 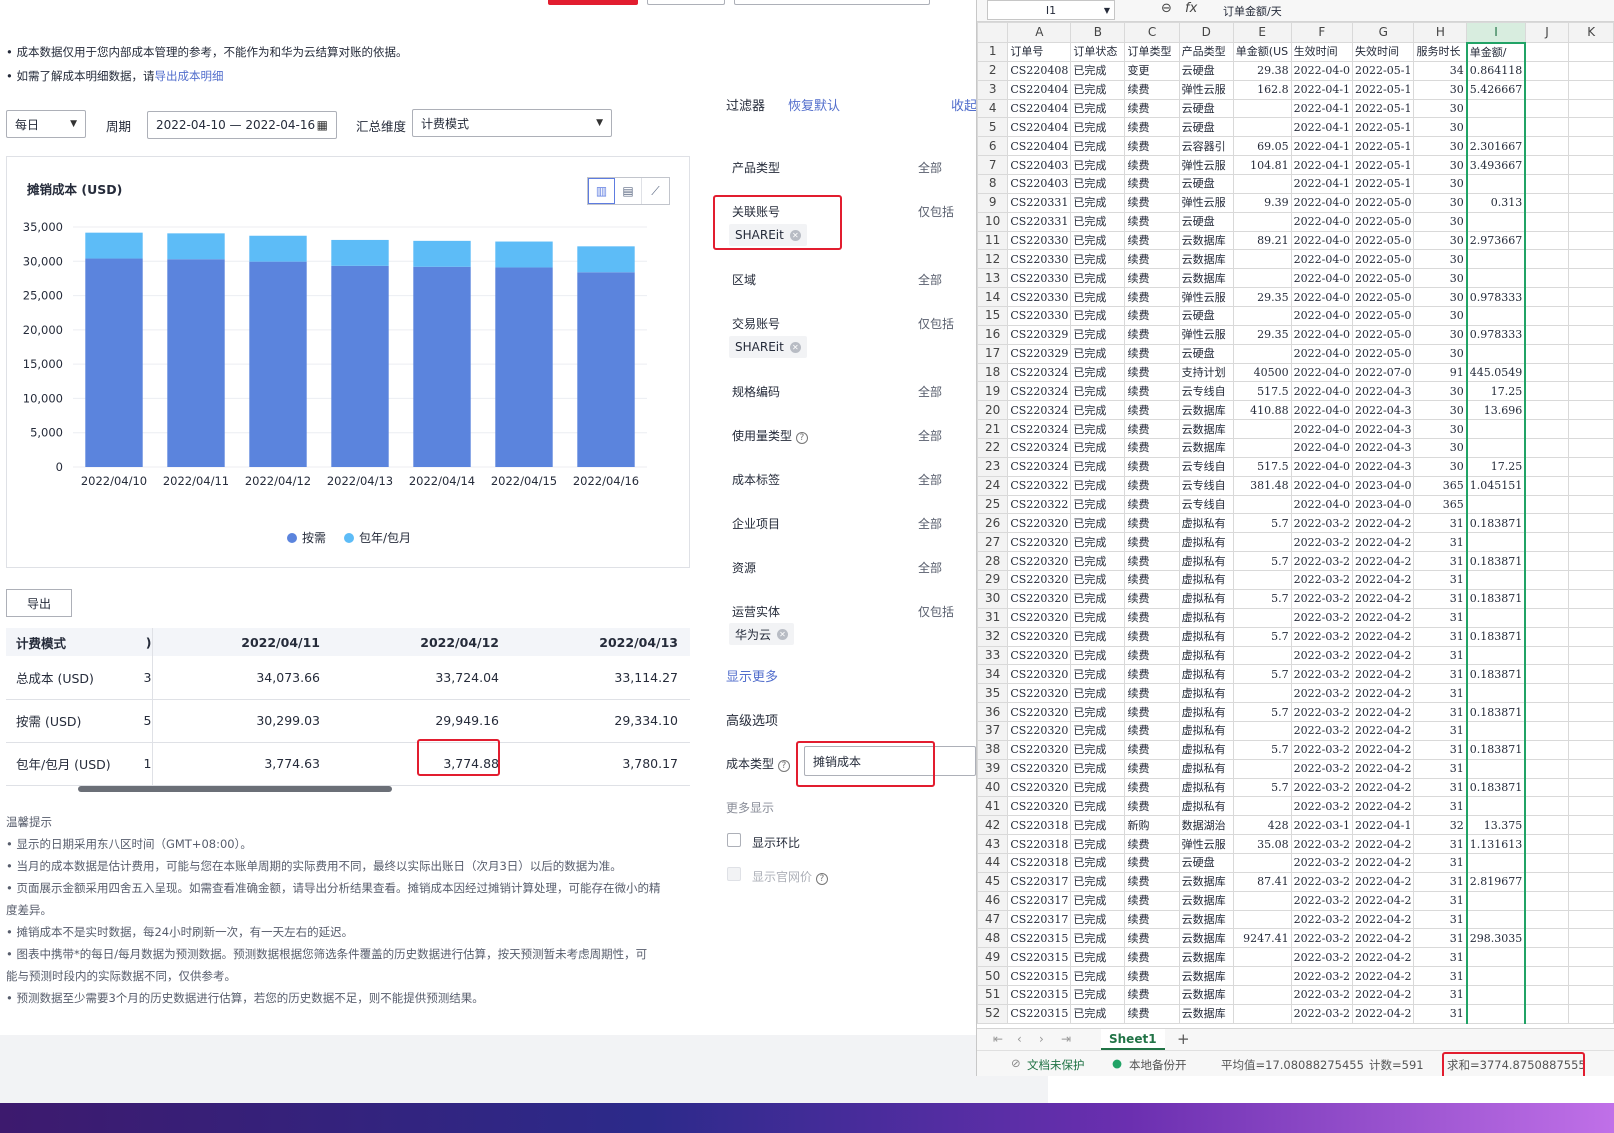 What do you see at coordinates (930, 279) in the screenshot?
I see `filter-value-region: 全部` at bounding box center [930, 279].